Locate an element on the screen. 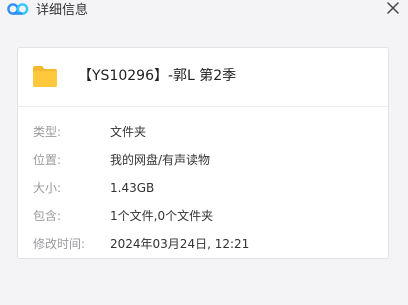 The width and height of the screenshot is (408, 305). cloud-logo-icon is located at coordinates (18, 9).